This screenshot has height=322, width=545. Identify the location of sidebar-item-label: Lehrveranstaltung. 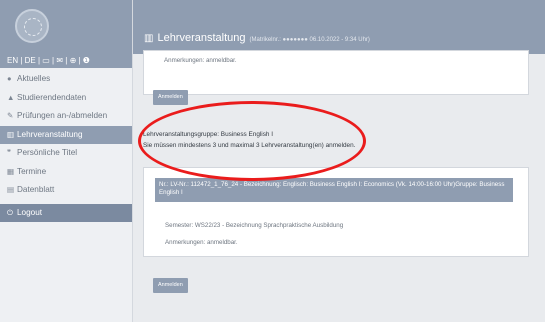
(50, 134).